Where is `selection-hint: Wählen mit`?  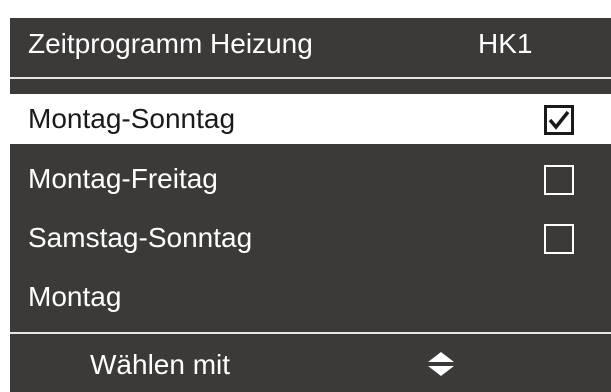 selection-hint: Wählen mit is located at coordinates (160, 364).